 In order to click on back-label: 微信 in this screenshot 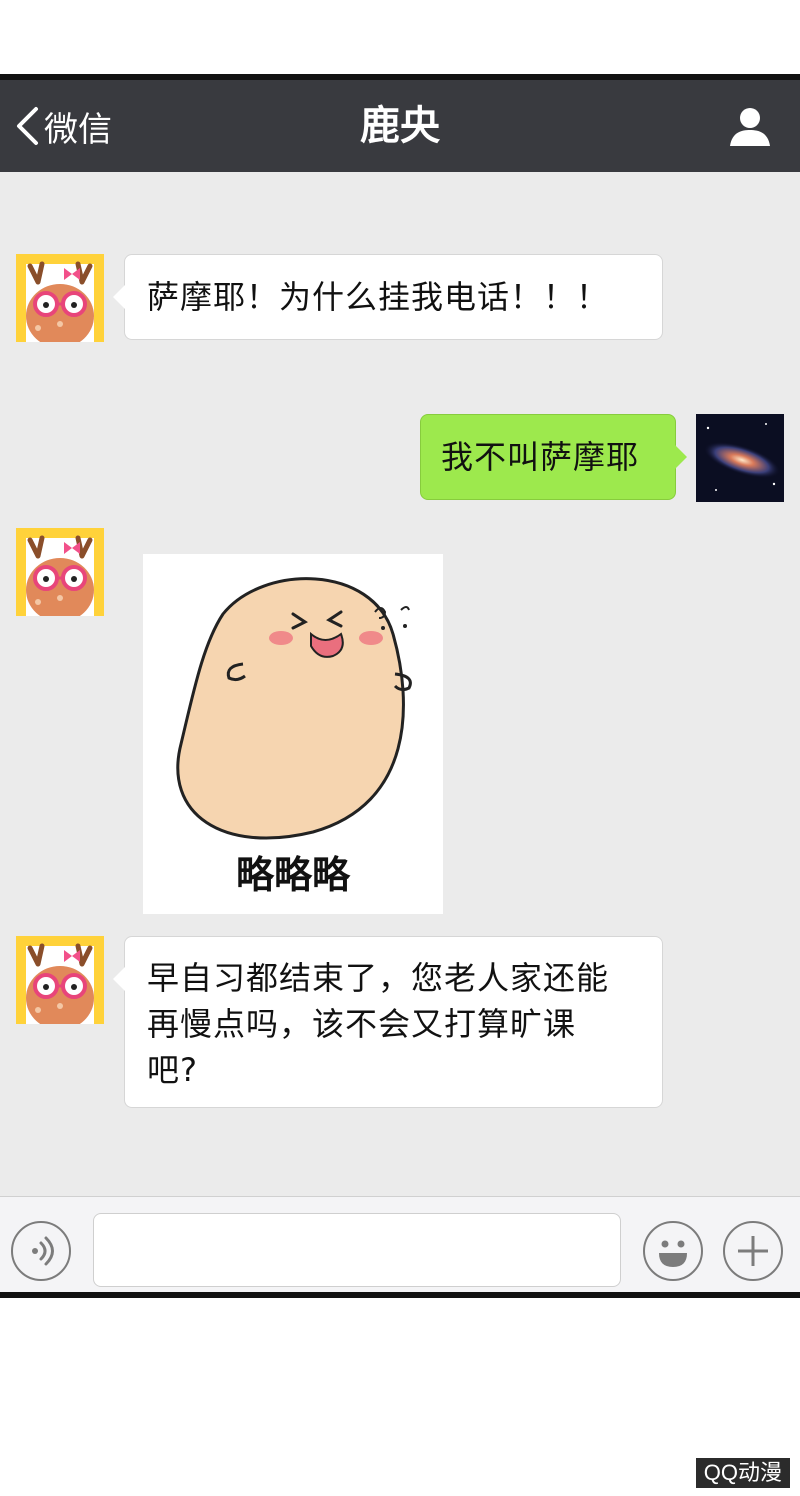, I will do `click(78, 129)`.